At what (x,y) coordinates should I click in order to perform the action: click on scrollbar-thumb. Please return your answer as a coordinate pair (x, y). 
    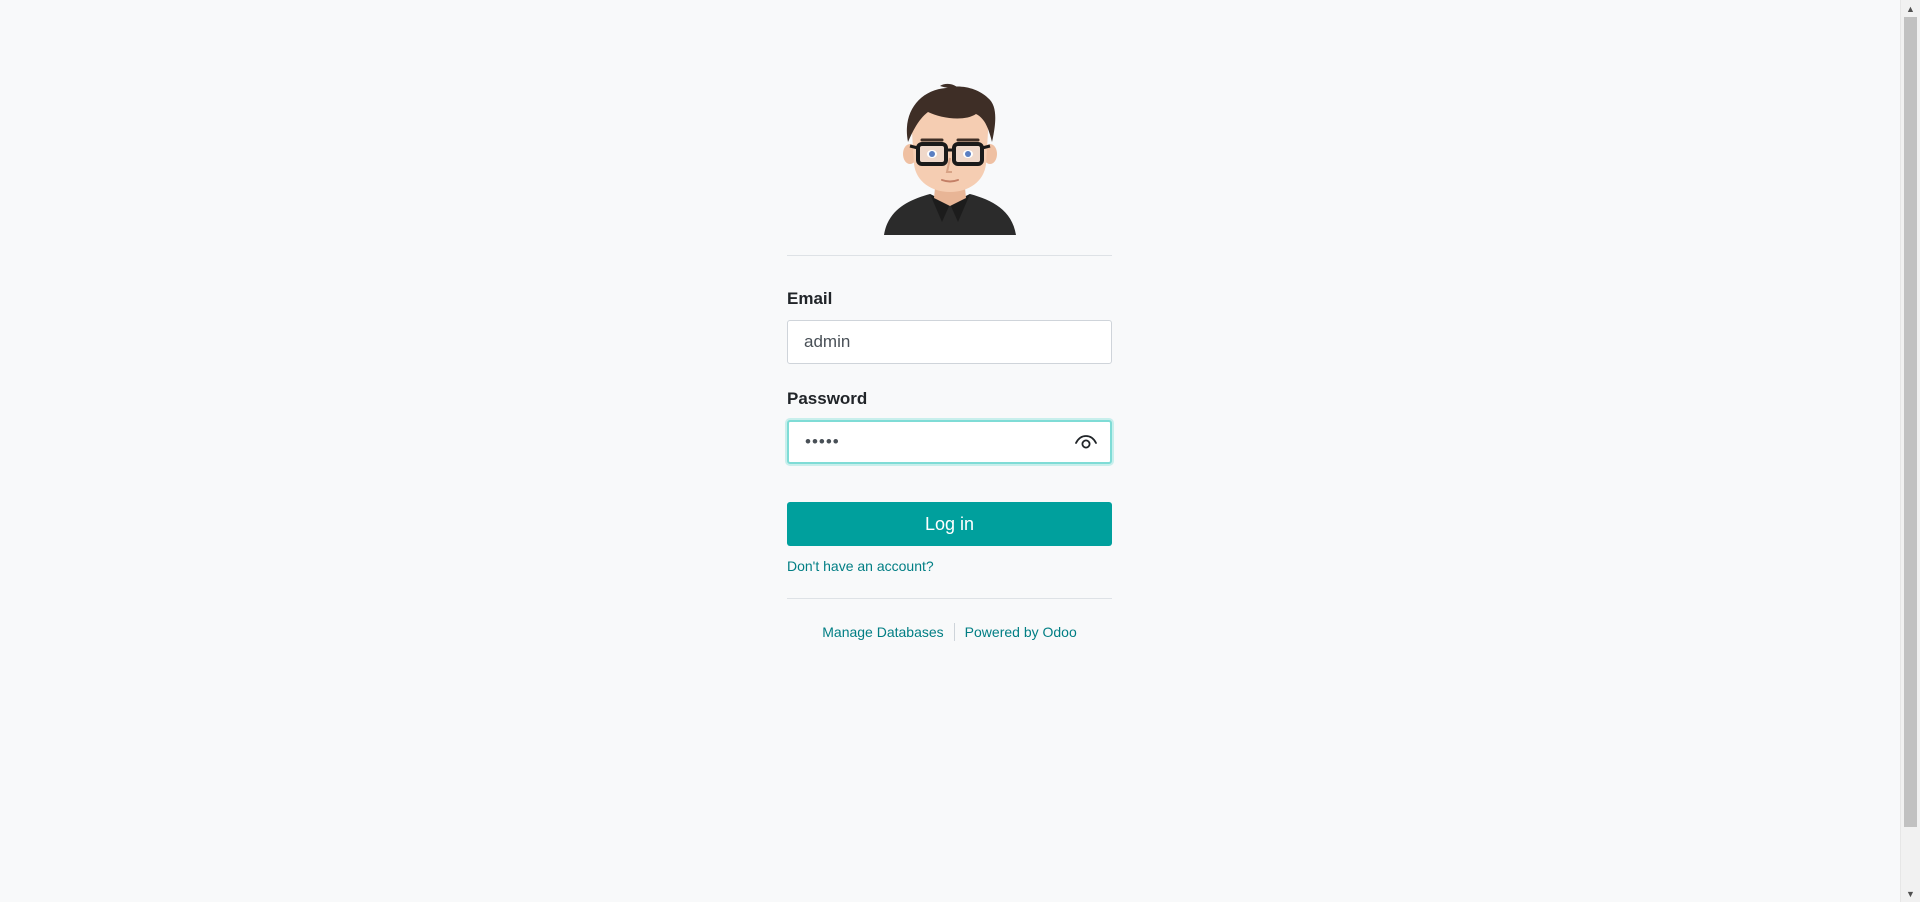
    Looking at the image, I should click on (1910, 422).